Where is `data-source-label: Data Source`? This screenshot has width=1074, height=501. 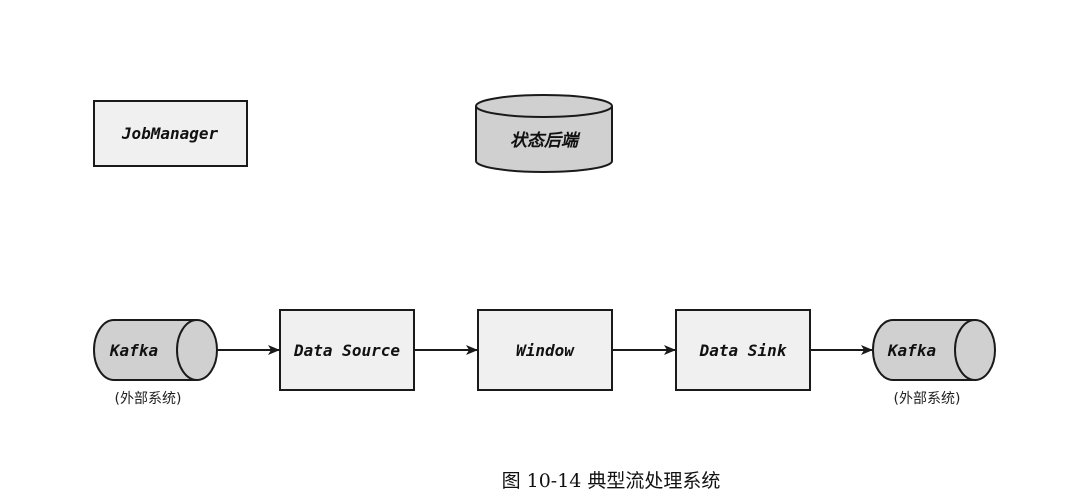
data-source-label: Data Source is located at coordinates (346, 350).